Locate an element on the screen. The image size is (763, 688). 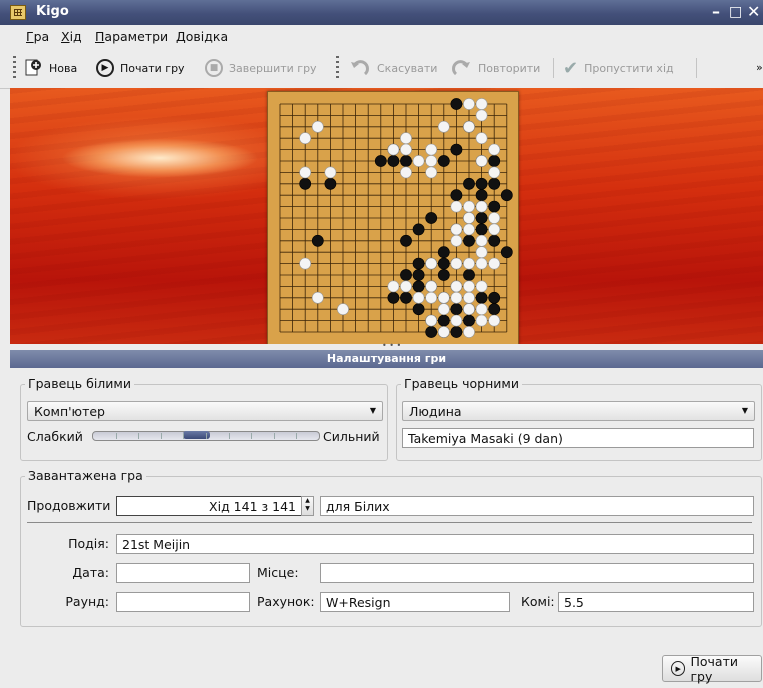
black-player-name-input: Takemiya Masaki (9 dan) is located at coordinates (578, 438).